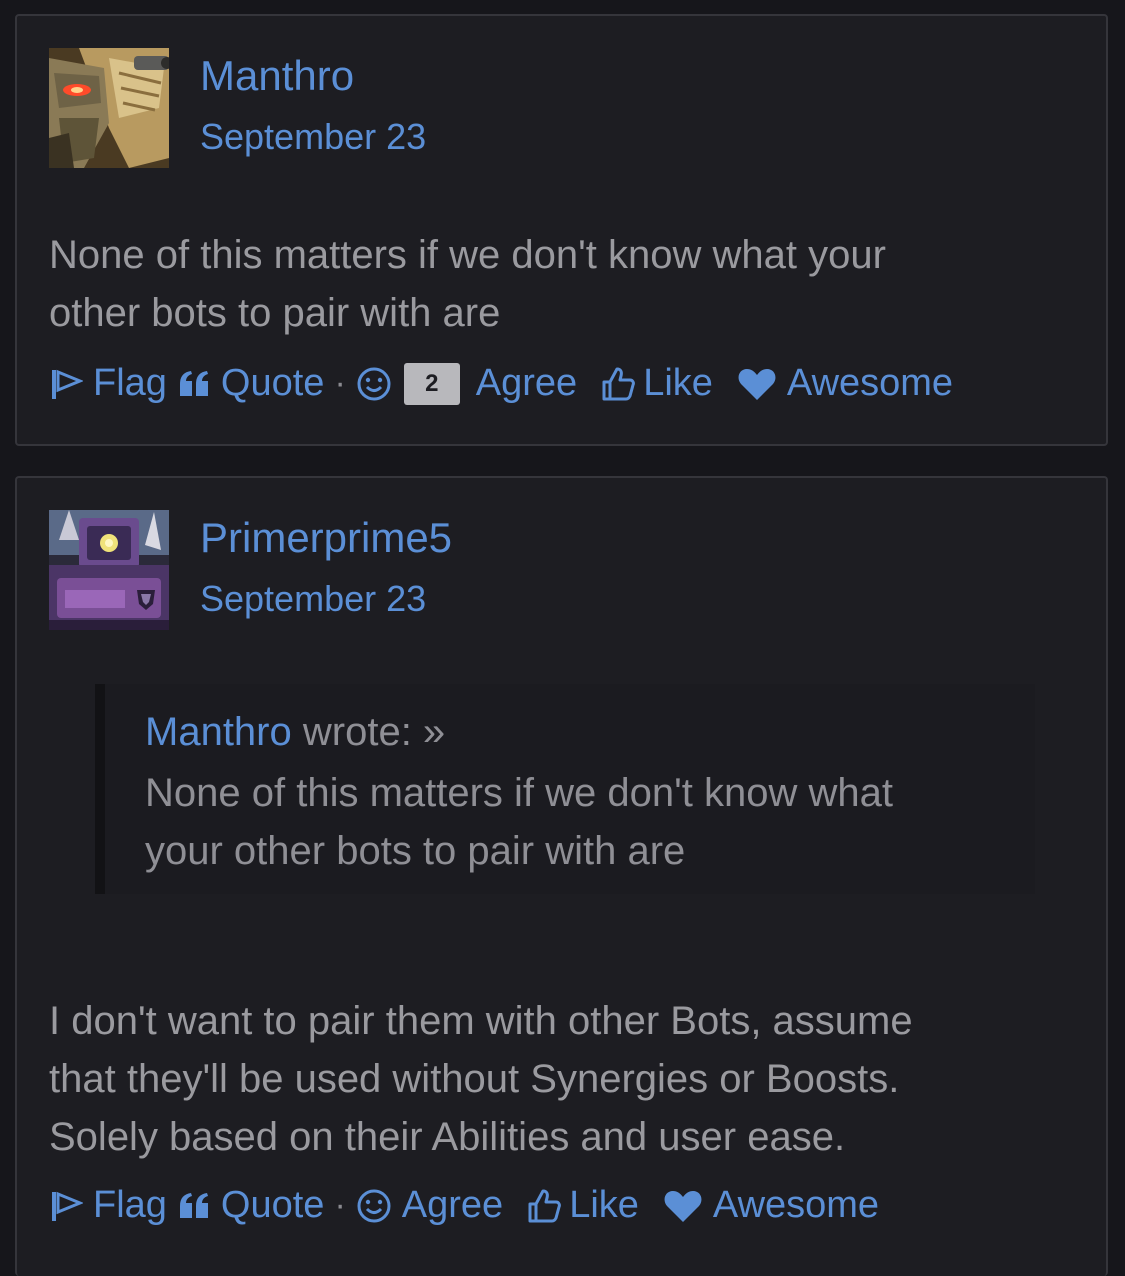  What do you see at coordinates (374, 732) in the screenshot?
I see `quote-wrote-label: wrote: »` at bounding box center [374, 732].